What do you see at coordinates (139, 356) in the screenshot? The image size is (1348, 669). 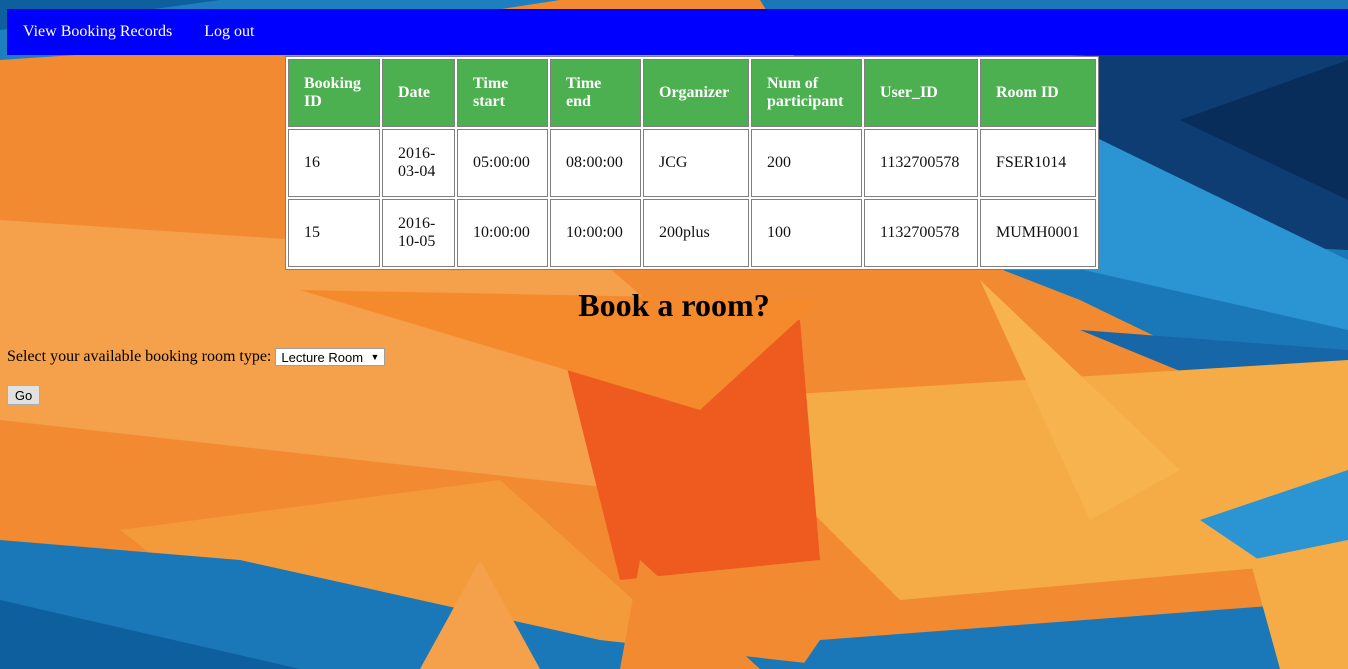 I see `room-type-label: Select your available booking room type:` at bounding box center [139, 356].